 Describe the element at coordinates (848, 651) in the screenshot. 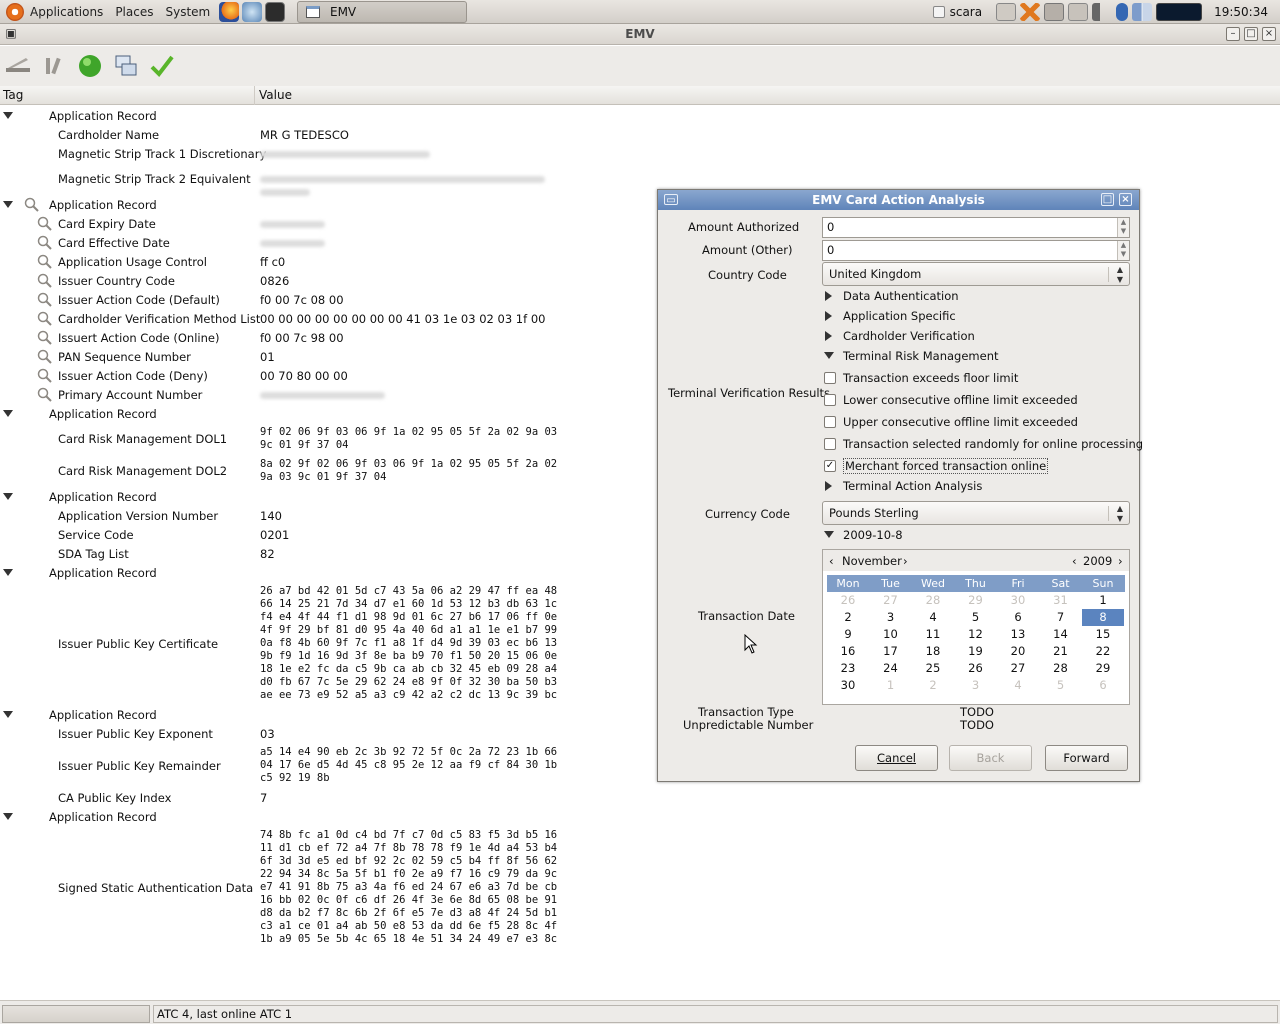

I see `calendar-day: 16` at that location.